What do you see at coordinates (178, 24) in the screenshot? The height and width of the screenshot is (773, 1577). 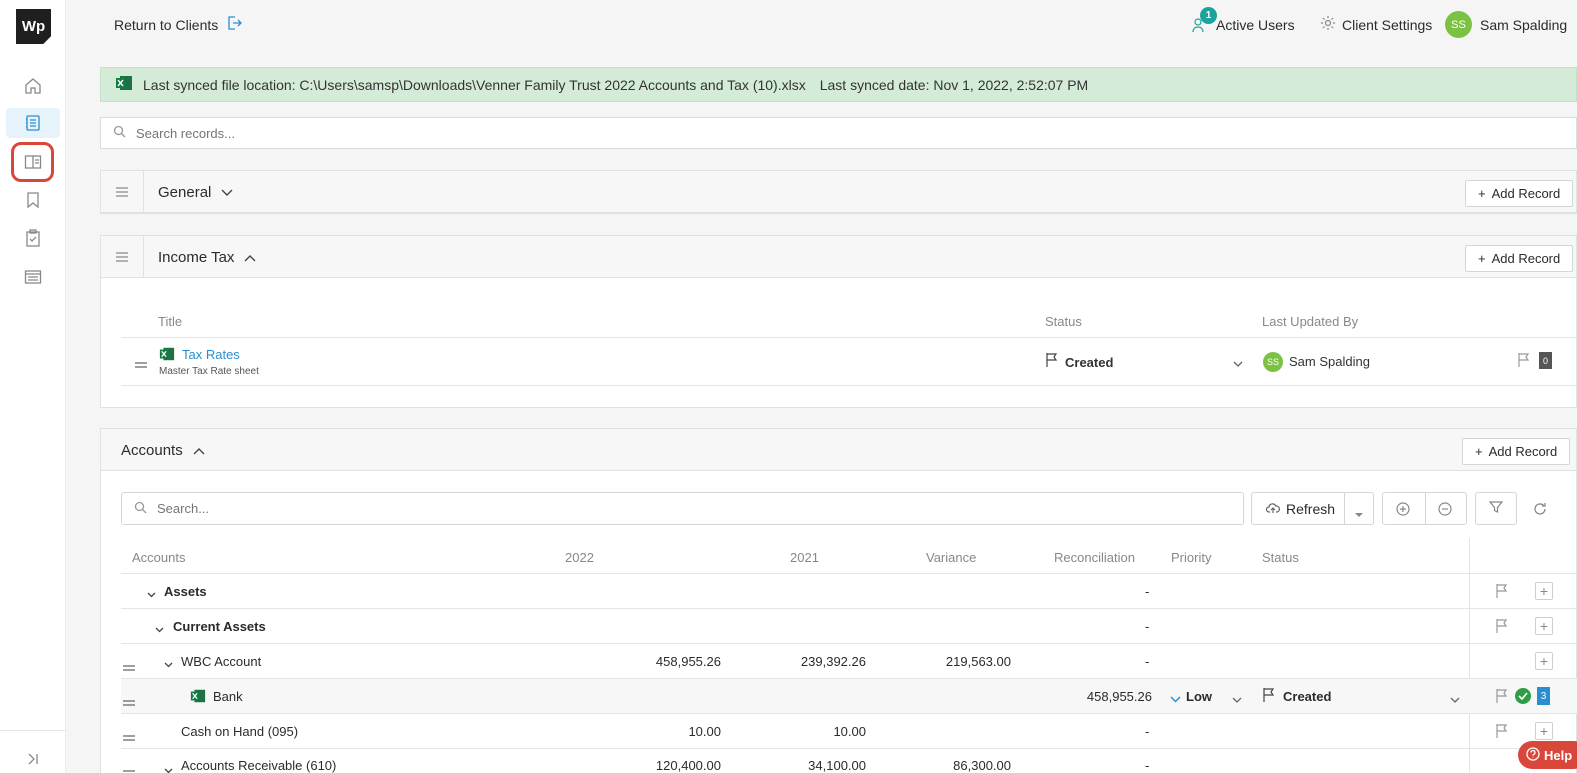 I see `return-to-clients-link: Return to Clients` at bounding box center [178, 24].